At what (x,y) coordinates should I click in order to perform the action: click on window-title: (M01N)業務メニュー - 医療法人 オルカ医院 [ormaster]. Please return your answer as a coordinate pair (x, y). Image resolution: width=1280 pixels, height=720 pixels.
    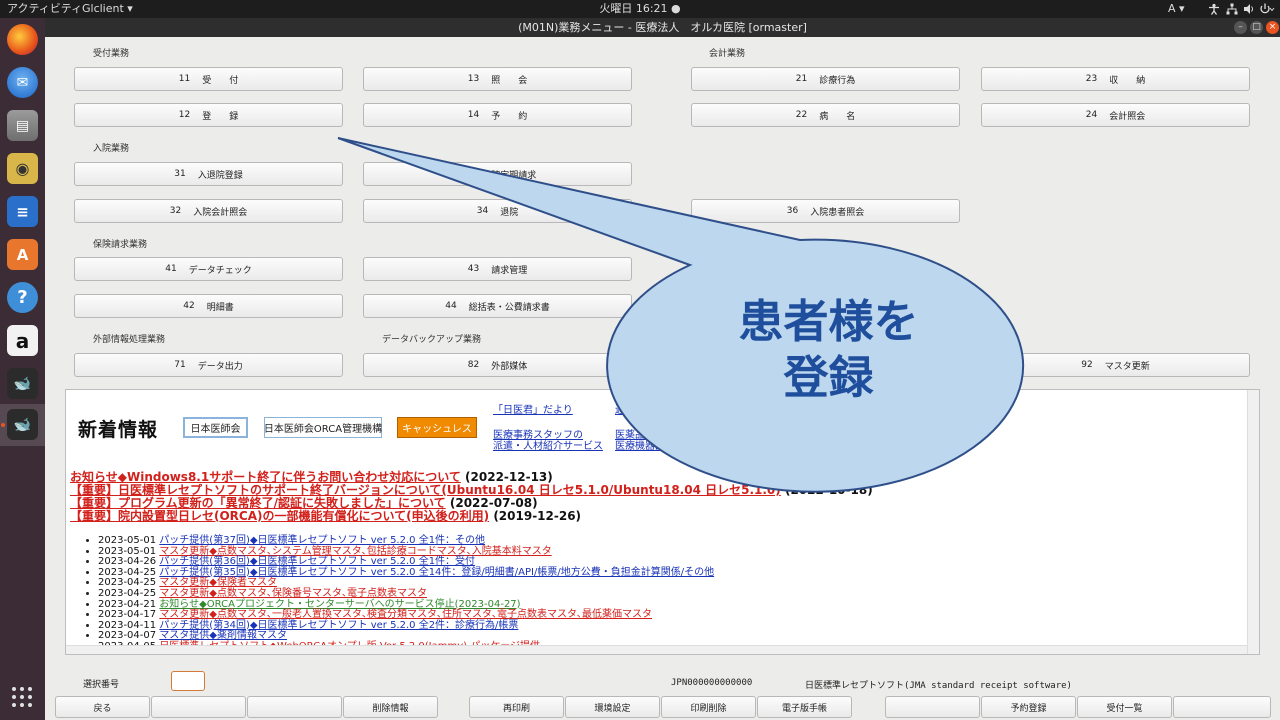
    Looking at the image, I should click on (662, 27).